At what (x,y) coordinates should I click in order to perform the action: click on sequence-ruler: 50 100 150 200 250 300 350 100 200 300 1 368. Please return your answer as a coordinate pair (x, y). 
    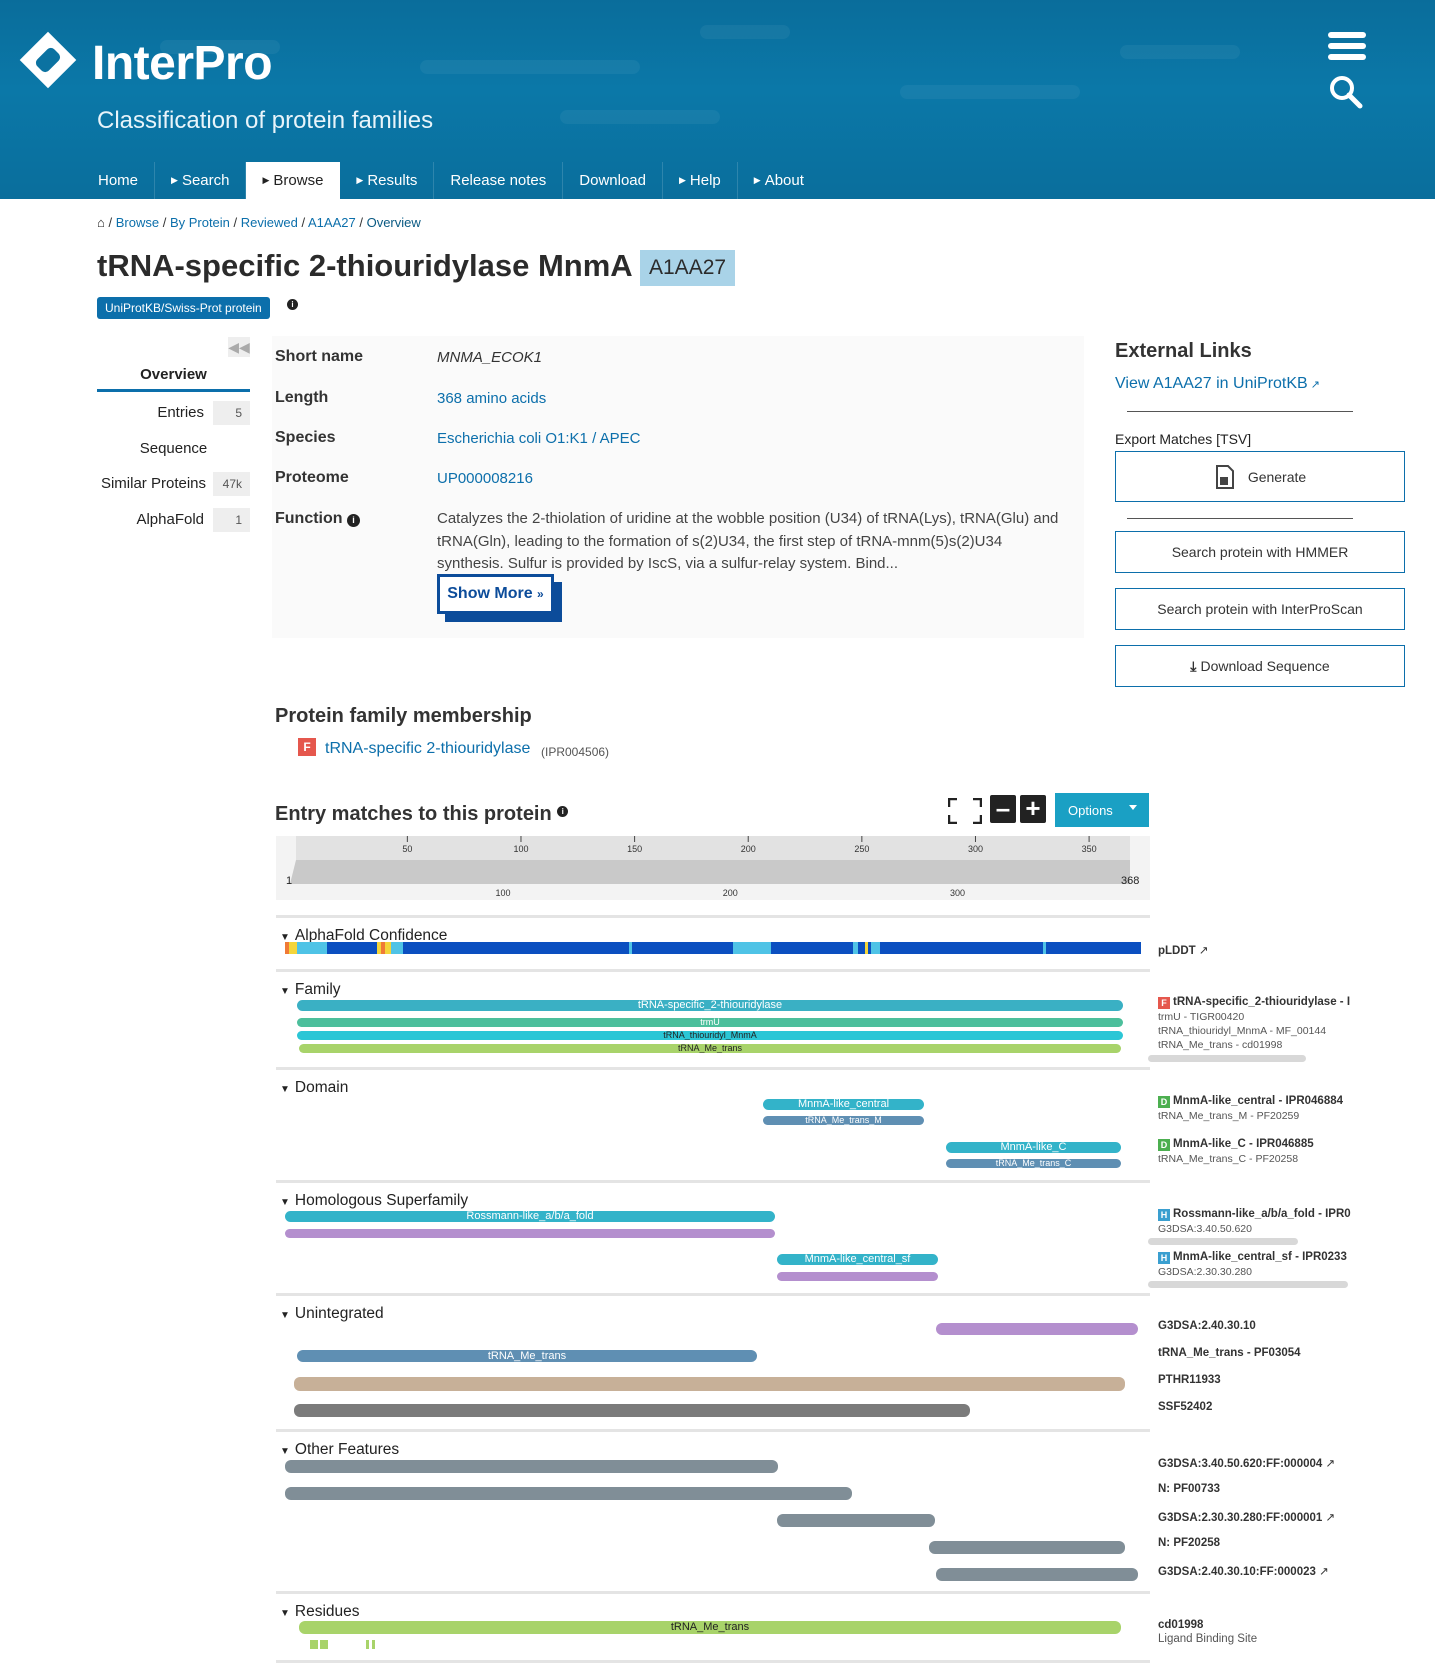
    Looking at the image, I should click on (713, 868).